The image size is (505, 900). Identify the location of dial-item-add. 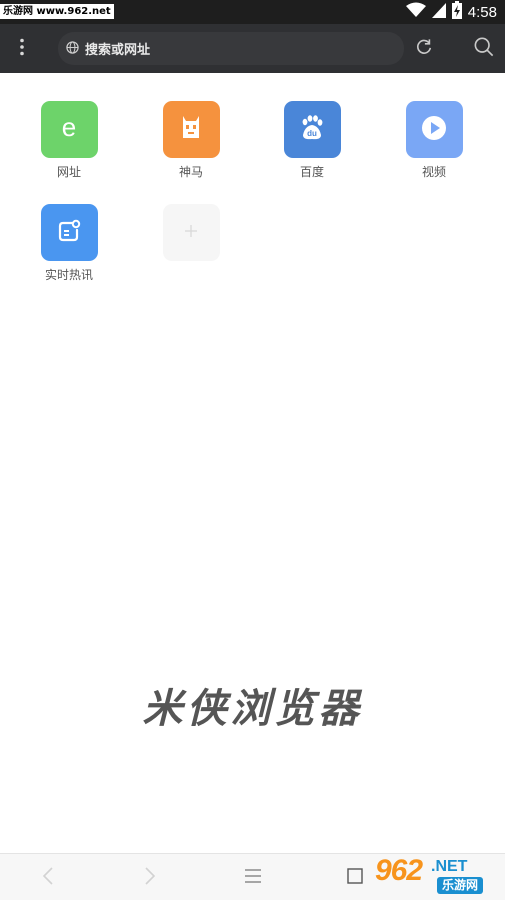
(191, 232).